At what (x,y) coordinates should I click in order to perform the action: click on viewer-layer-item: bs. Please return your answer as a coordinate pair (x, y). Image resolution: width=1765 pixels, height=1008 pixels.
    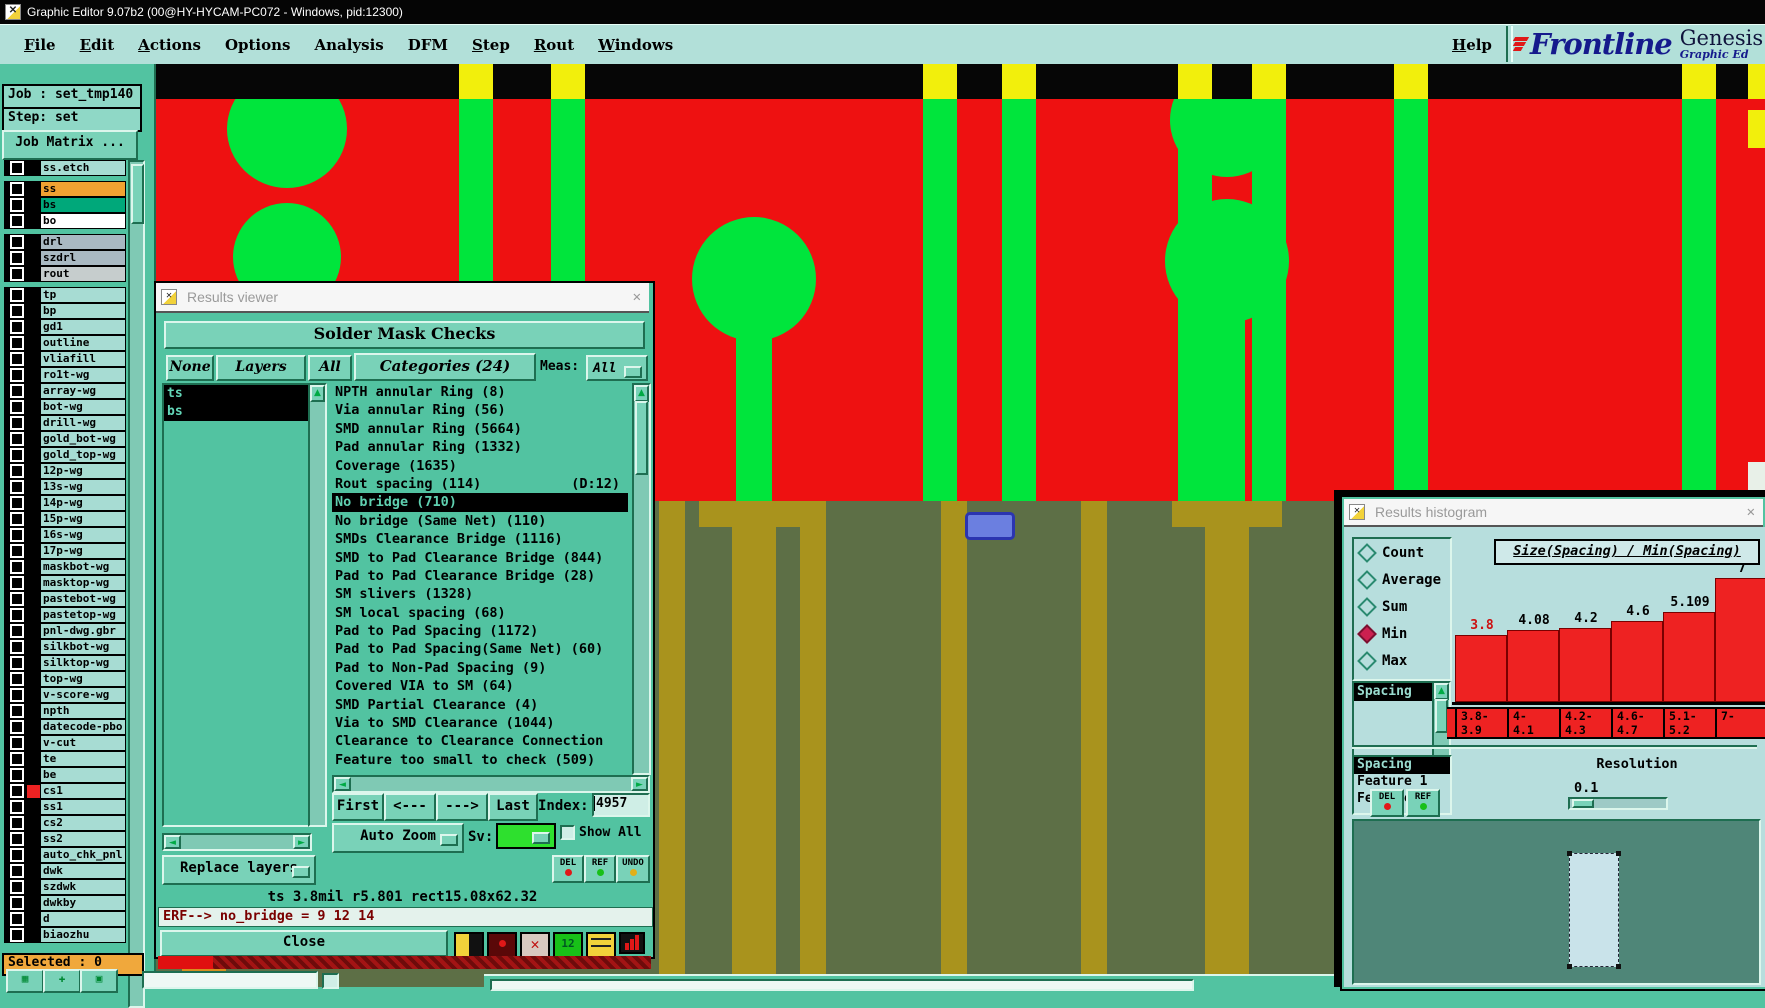
    Looking at the image, I should click on (237, 412).